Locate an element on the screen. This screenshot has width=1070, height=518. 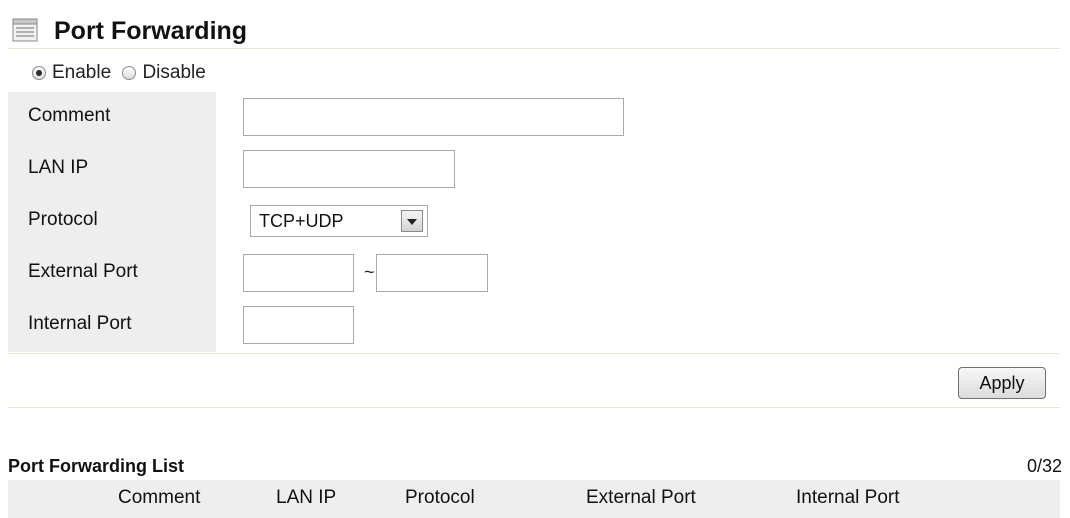
external-port-value-cell: ~ is located at coordinates (638, 274).